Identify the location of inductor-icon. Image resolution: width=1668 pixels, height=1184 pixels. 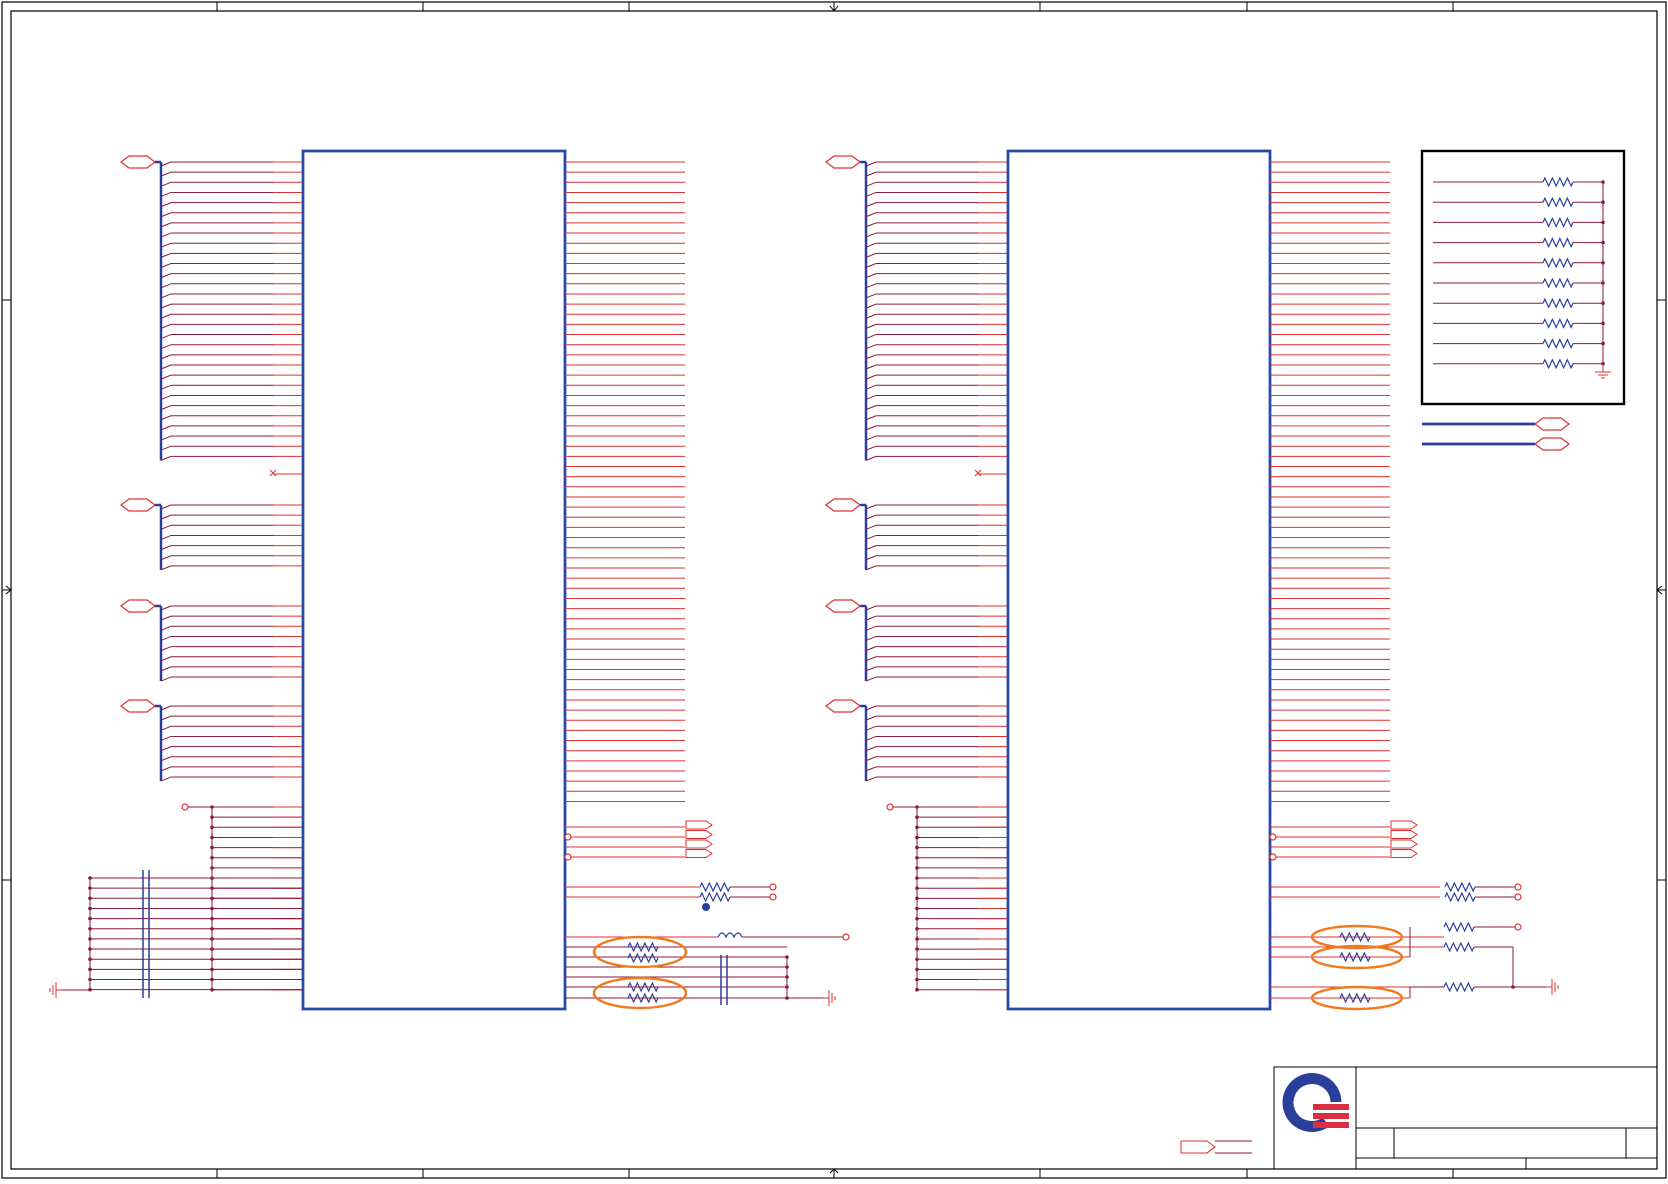
(730, 935).